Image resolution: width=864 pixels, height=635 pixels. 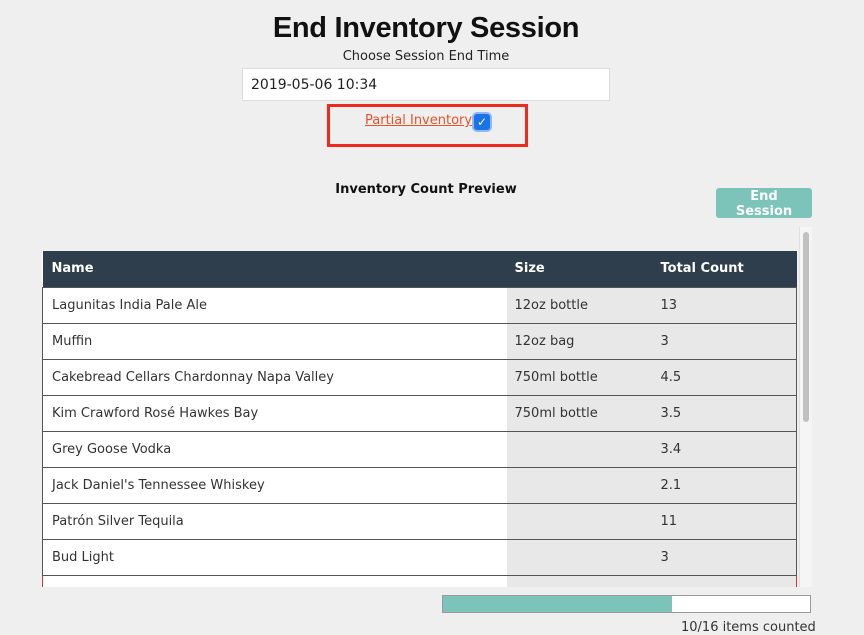 I want to click on progress-fill, so click(x=558, y=604).